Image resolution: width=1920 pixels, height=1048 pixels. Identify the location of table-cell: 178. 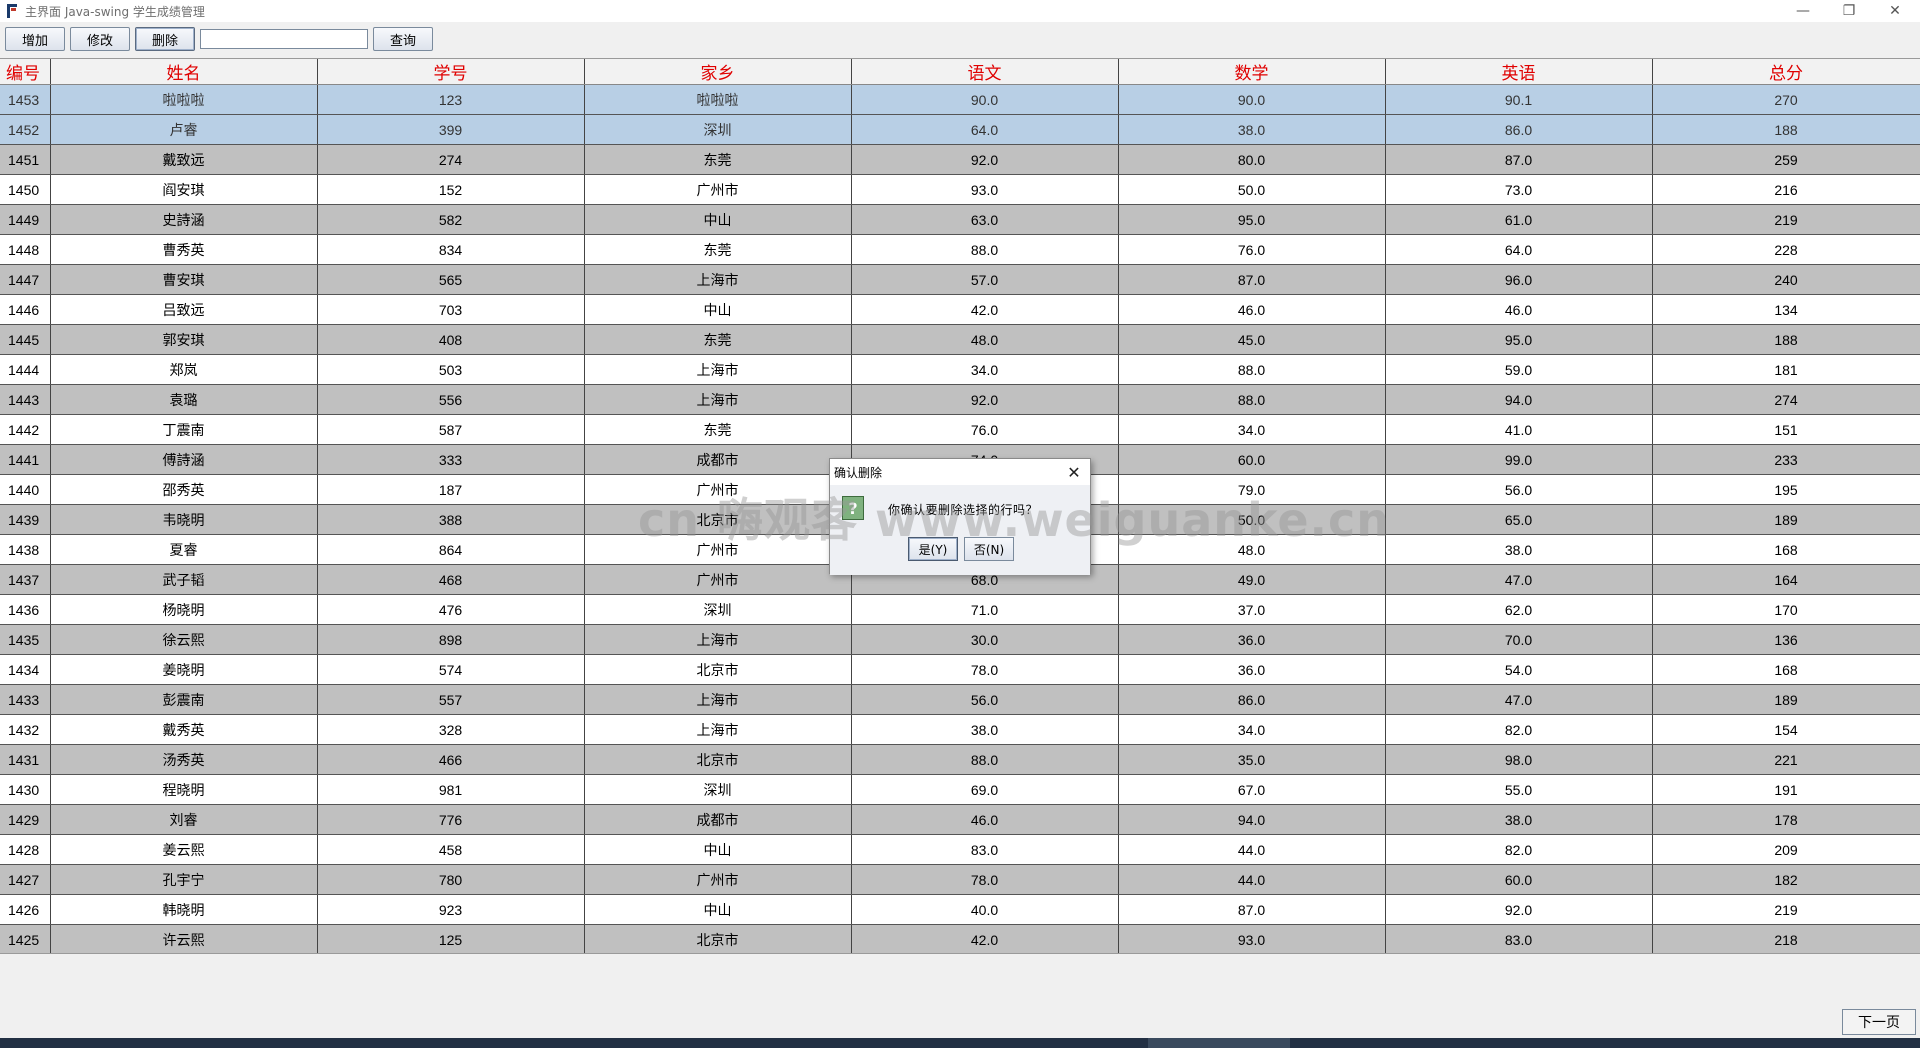
(1786, 819).